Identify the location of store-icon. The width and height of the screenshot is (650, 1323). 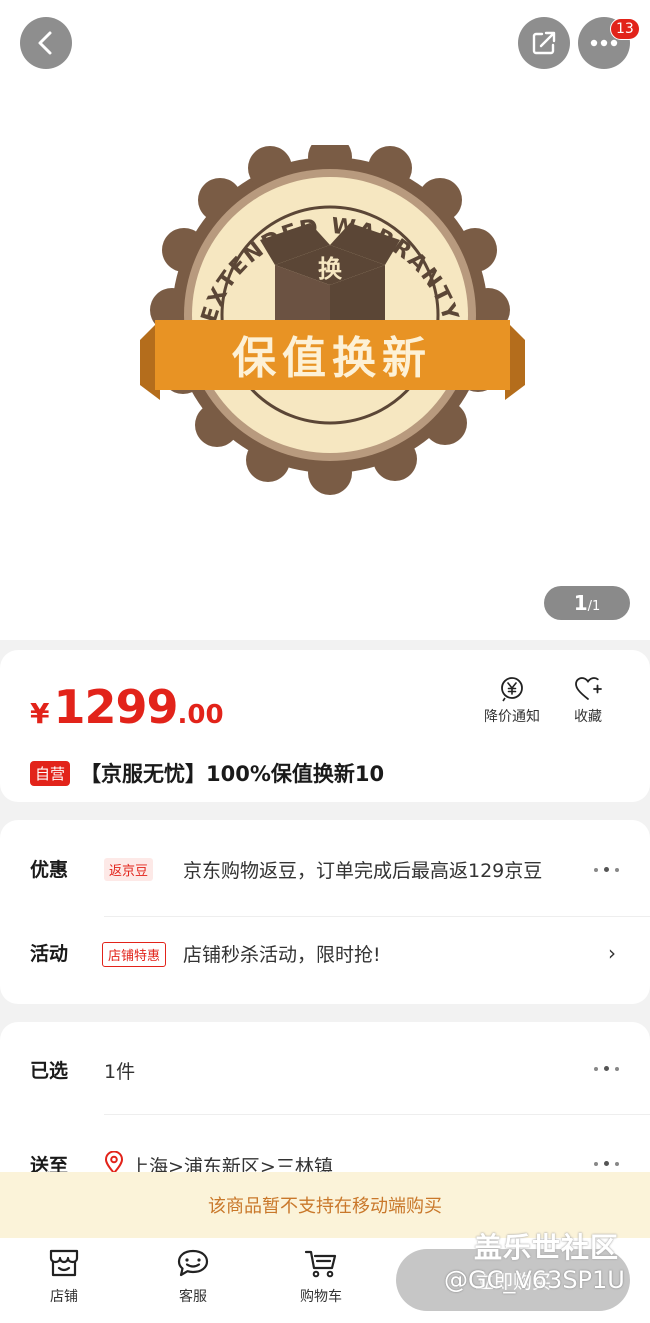
(64, 1263).